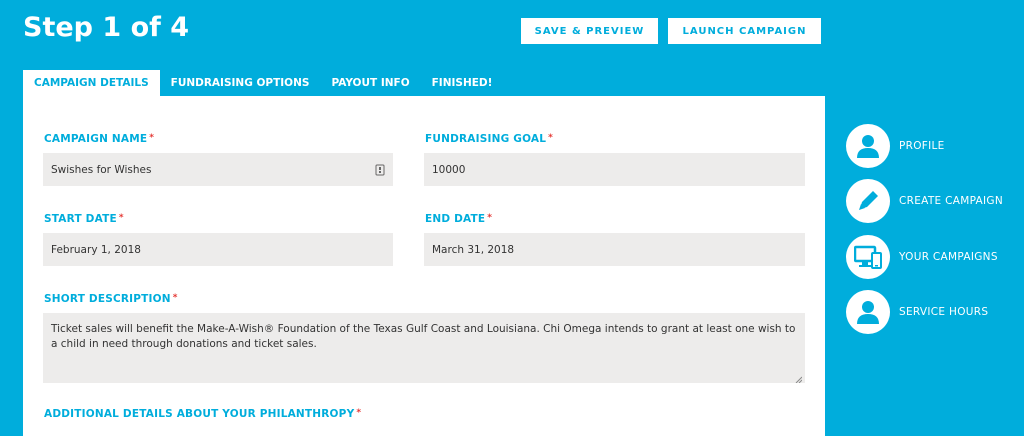  I want to click on sidebar-item-service-hours: SERVICE HOURS, so click(917, 312).